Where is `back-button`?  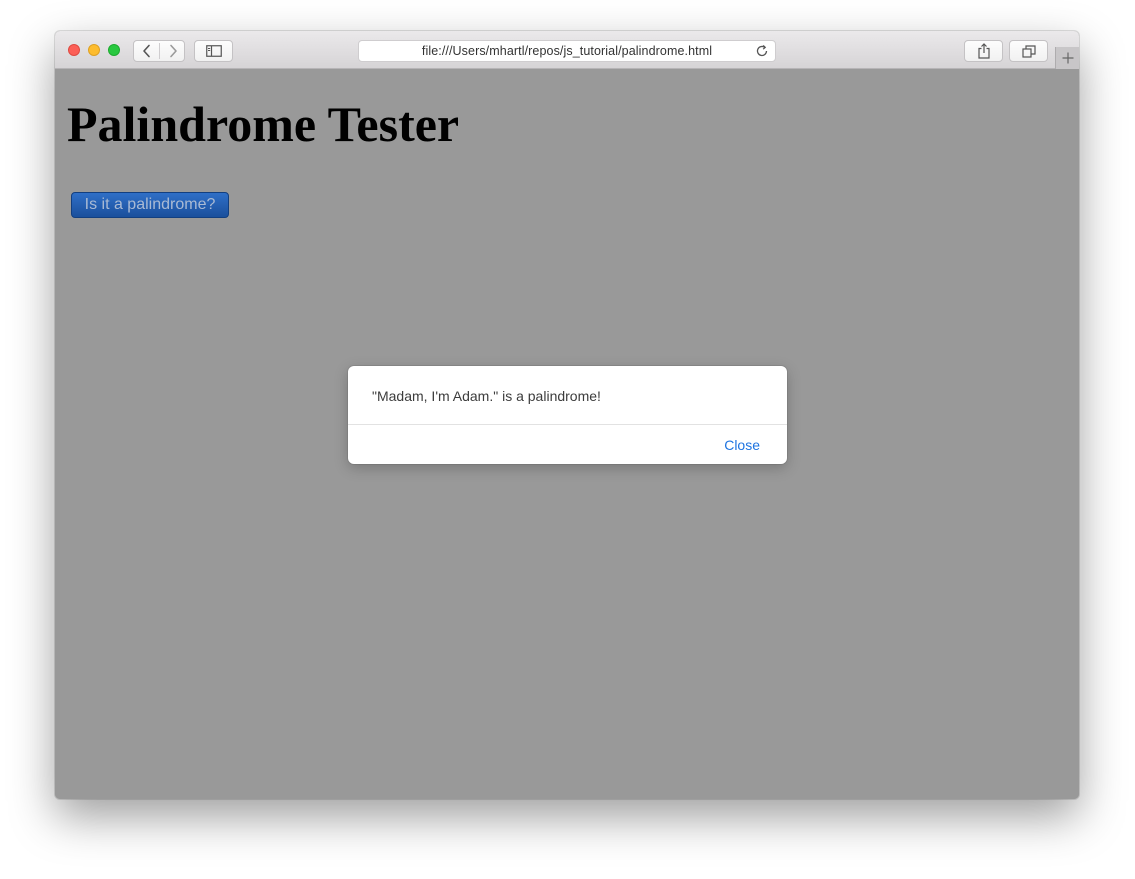
back-button is located at coordinates (146, 51).